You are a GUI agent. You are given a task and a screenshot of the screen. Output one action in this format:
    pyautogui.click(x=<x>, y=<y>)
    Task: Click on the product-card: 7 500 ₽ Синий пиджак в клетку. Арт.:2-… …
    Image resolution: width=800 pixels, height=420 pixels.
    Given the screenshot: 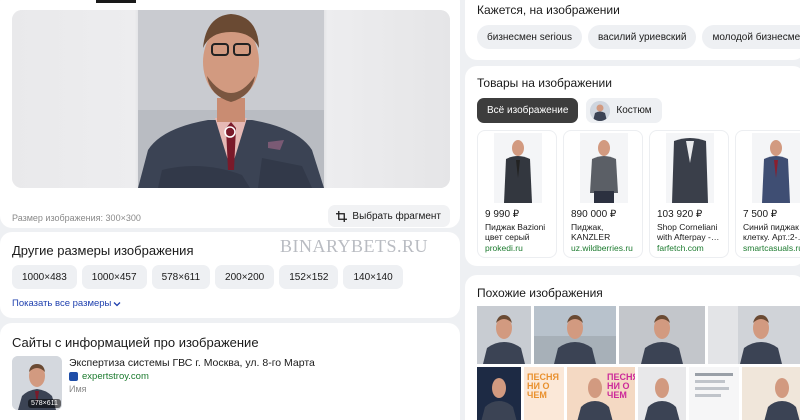 What is the action you would take?
    pyautogui.click(x=767, y=194)
    